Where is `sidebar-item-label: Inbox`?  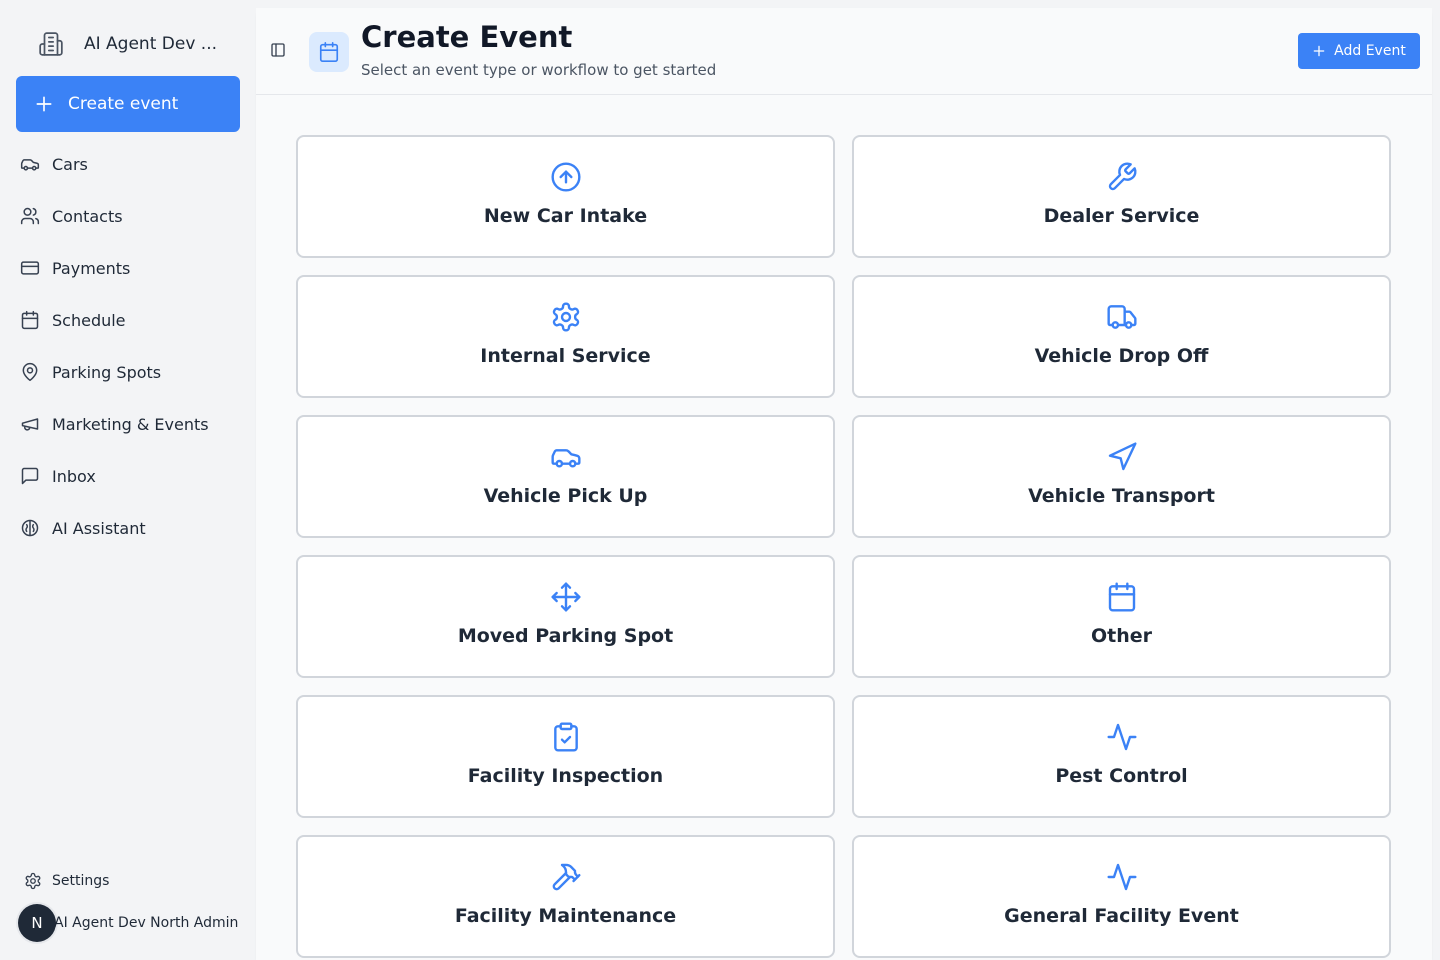 sidebar-item-label: Inbox is located at coordinates (74, 476).